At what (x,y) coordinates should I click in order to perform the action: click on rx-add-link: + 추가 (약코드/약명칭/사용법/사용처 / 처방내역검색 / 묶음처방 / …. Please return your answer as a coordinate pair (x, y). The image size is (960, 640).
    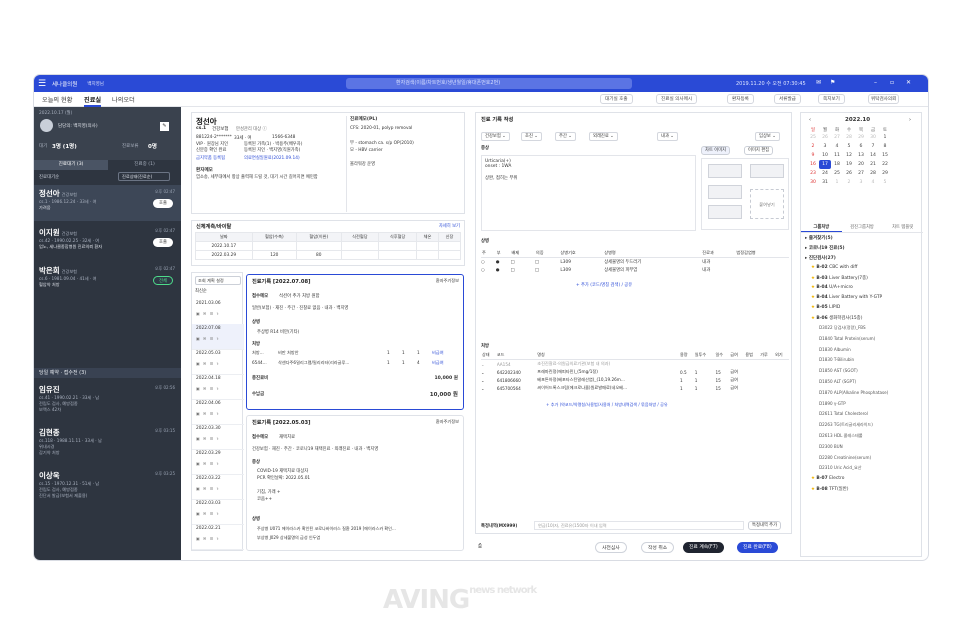
    Looking at the image, I should click on (607, 405).